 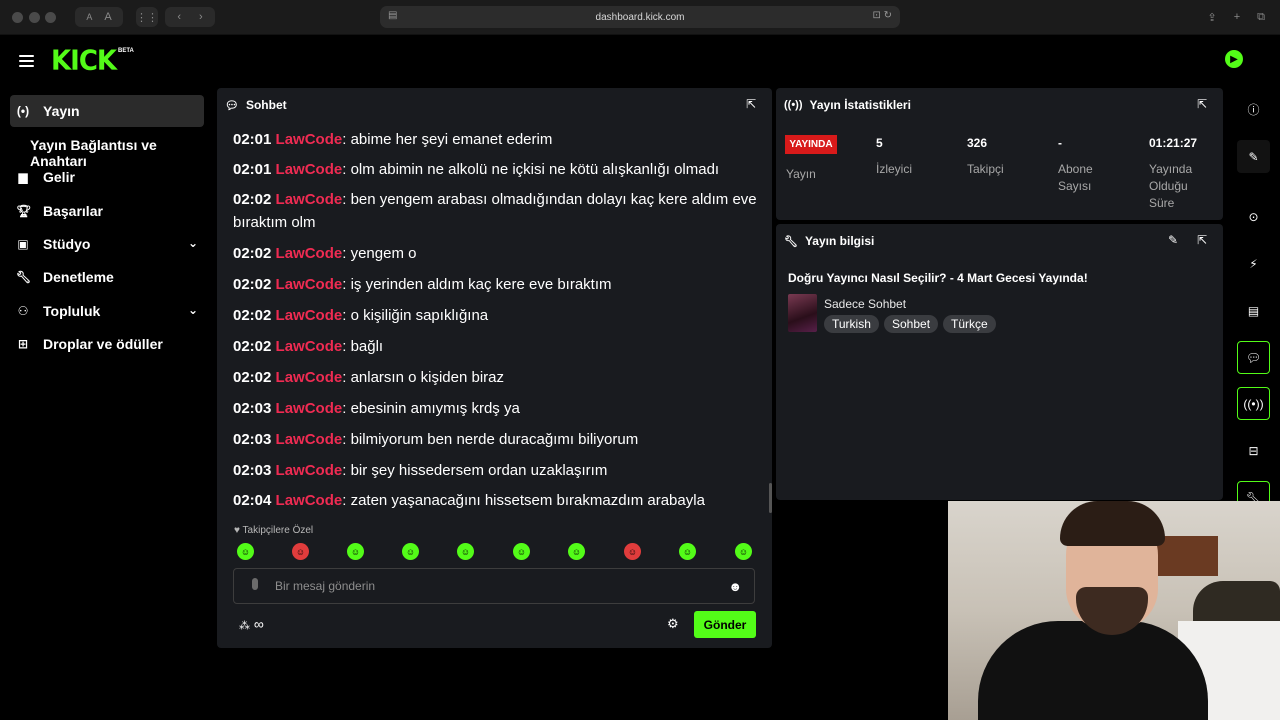 I want to click on text-size-control: A A, so click(x=99, y=17).